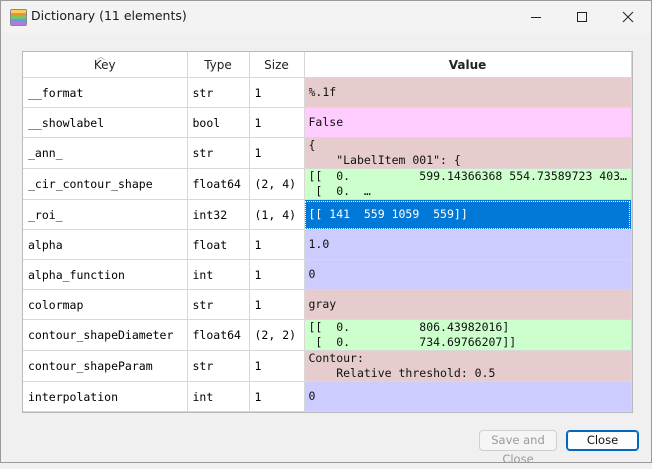  Describe the element at coordinates (402, 373) in the screenshot. I see `value-line: Relative threshold: 0.5` at that location.